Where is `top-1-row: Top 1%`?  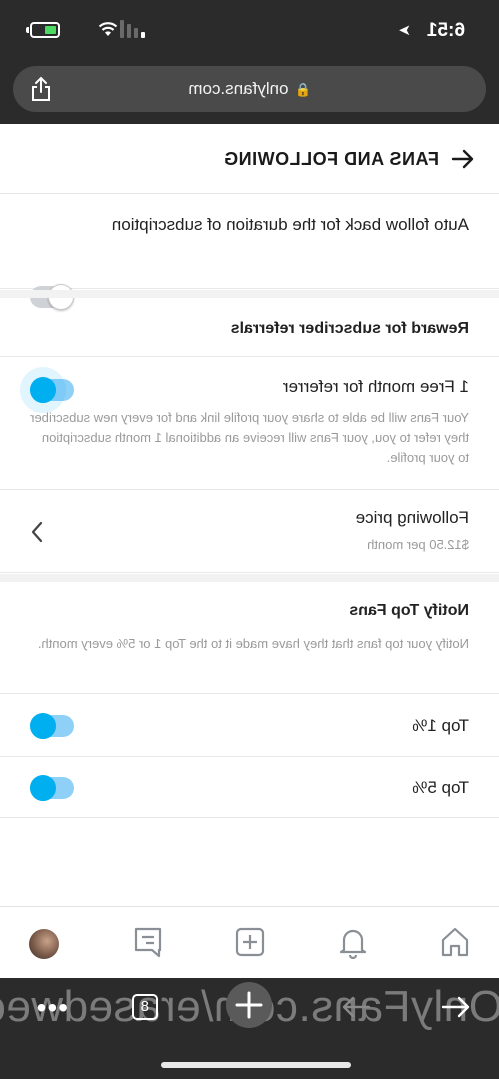 top-1-row: Top 1% is located at coordinates (249, 726).